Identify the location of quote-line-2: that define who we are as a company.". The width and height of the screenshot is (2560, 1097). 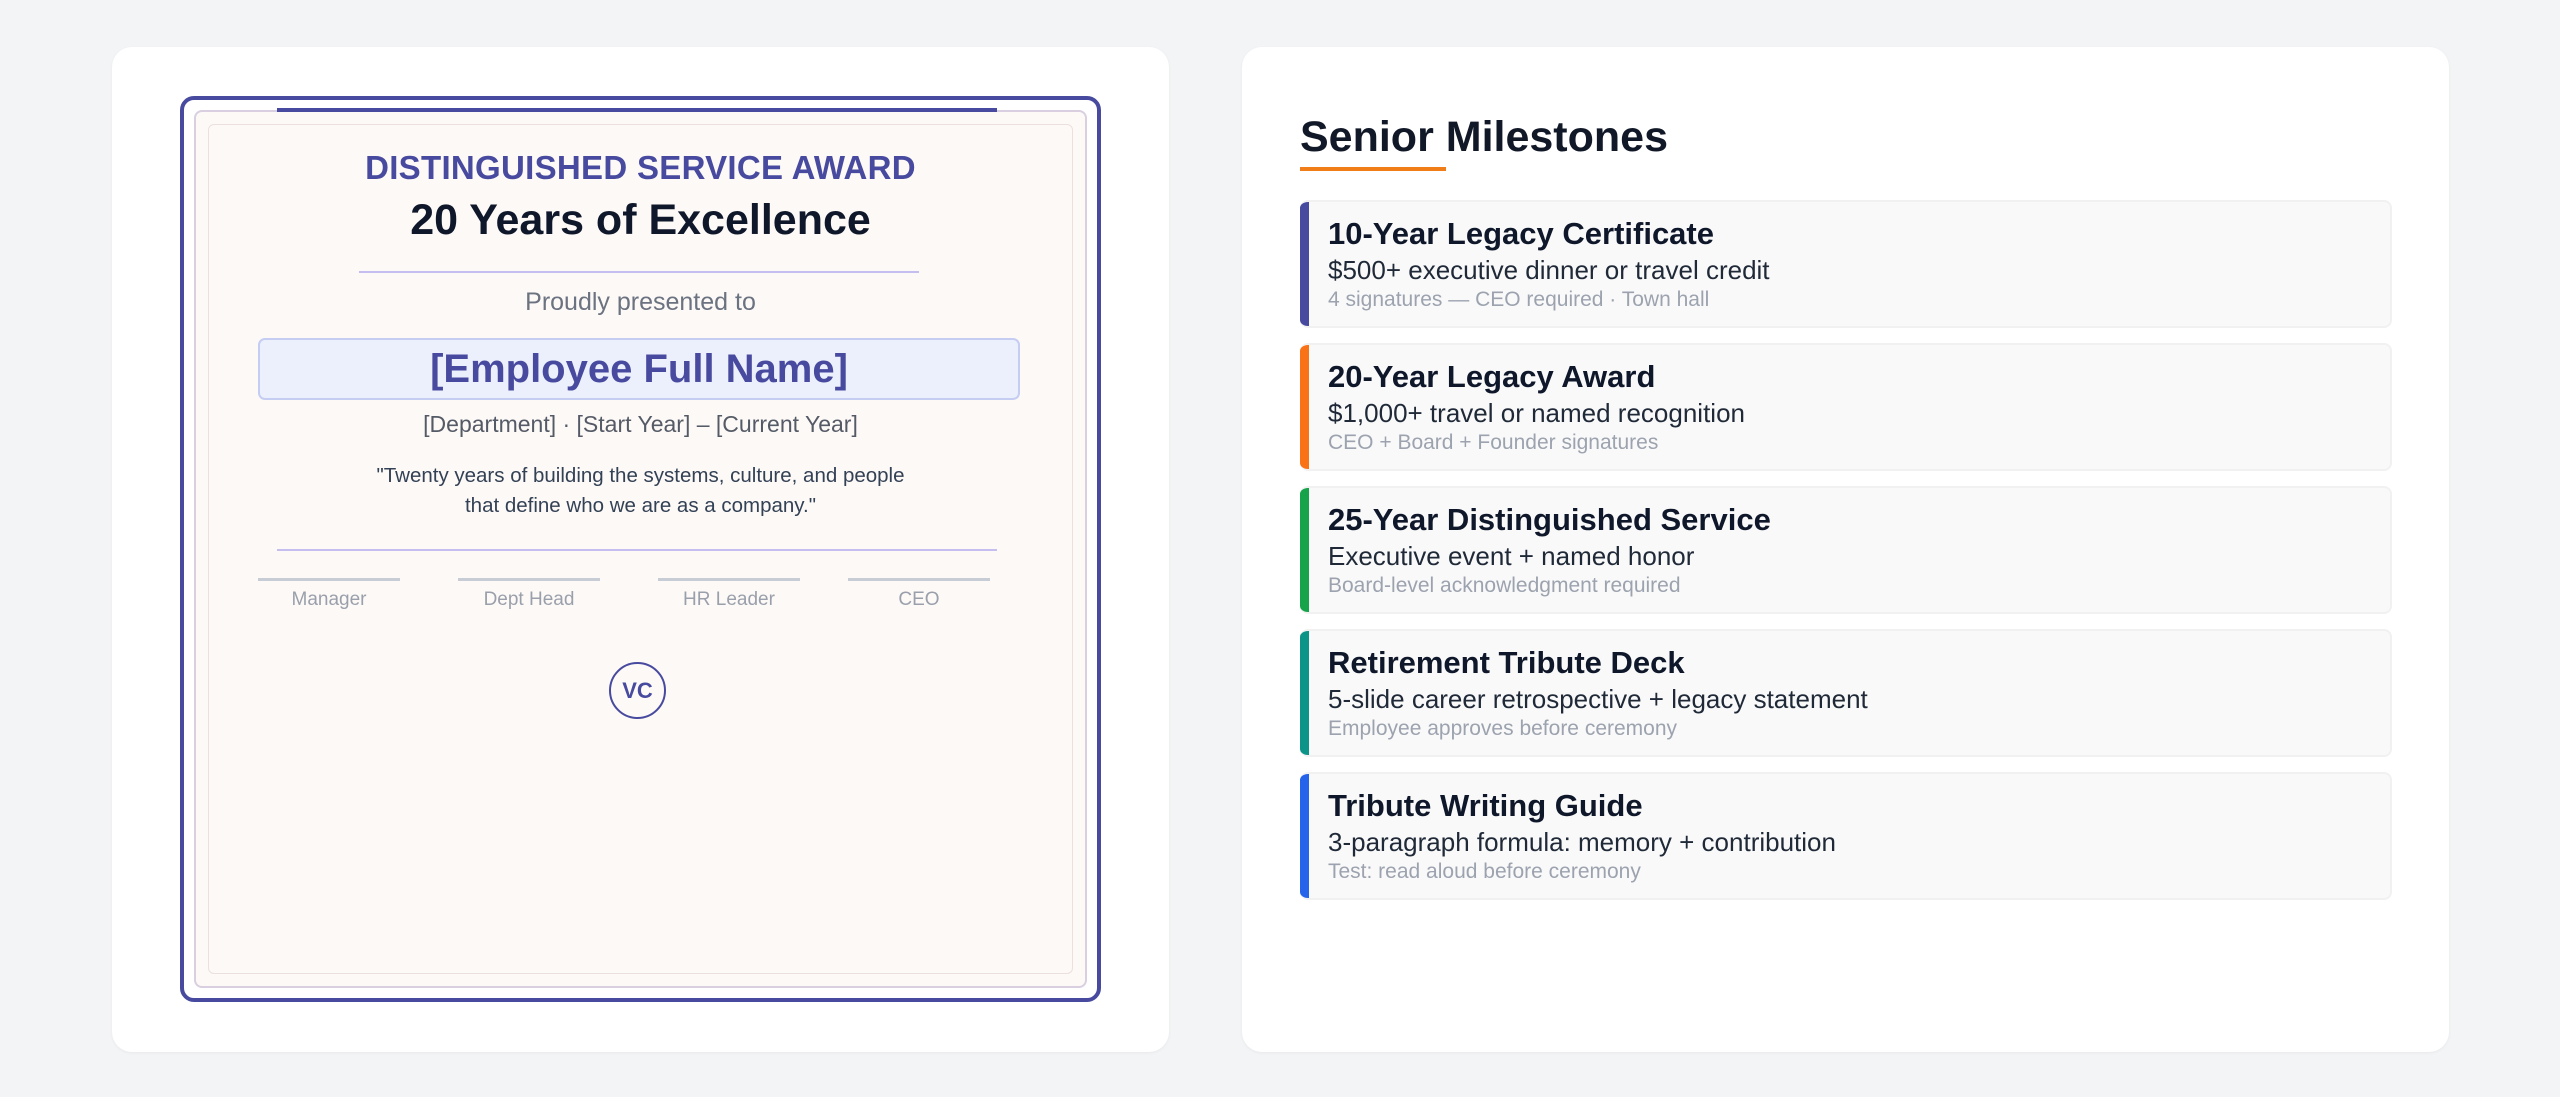
(640, 505).